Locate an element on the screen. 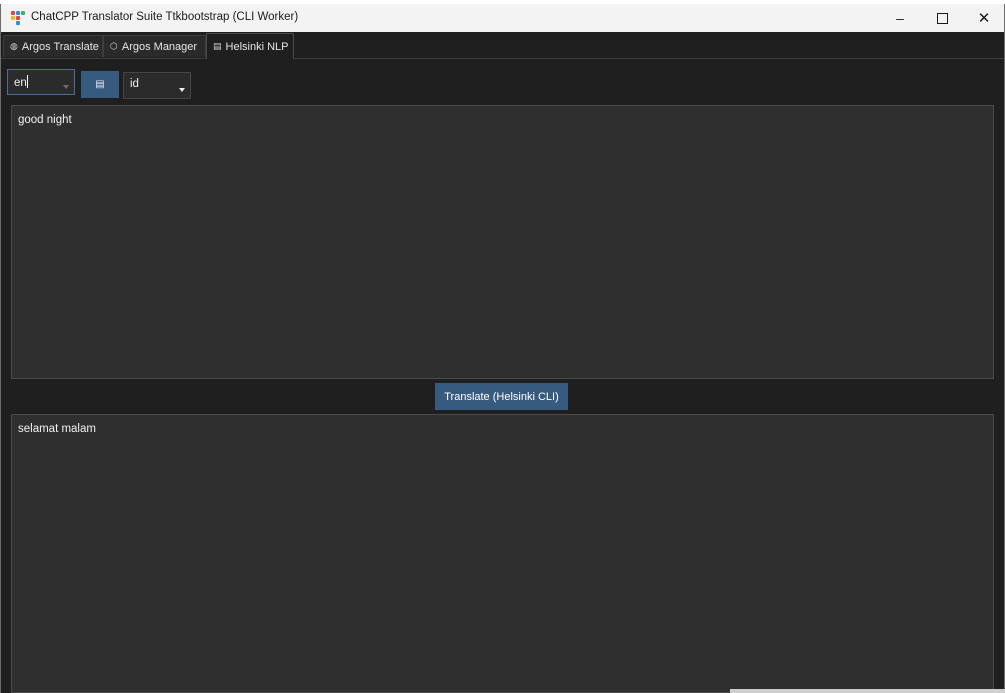  globe-icon: ◍ is located at coordinates (14, 46).